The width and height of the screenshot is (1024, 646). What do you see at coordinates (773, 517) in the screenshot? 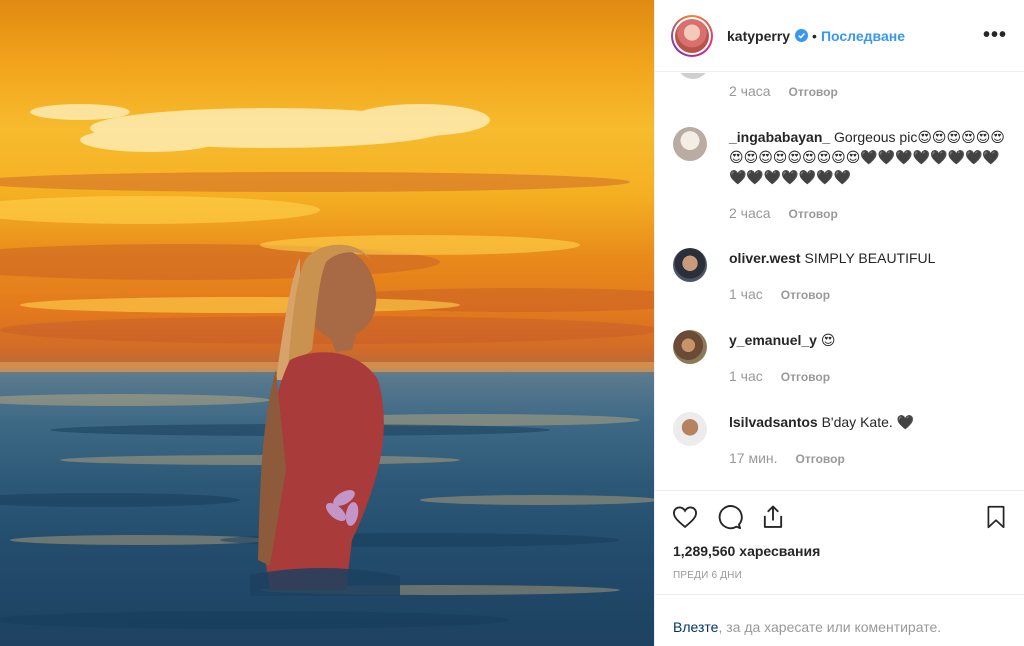
I see `share-icon` at bounding box center [773, 517].